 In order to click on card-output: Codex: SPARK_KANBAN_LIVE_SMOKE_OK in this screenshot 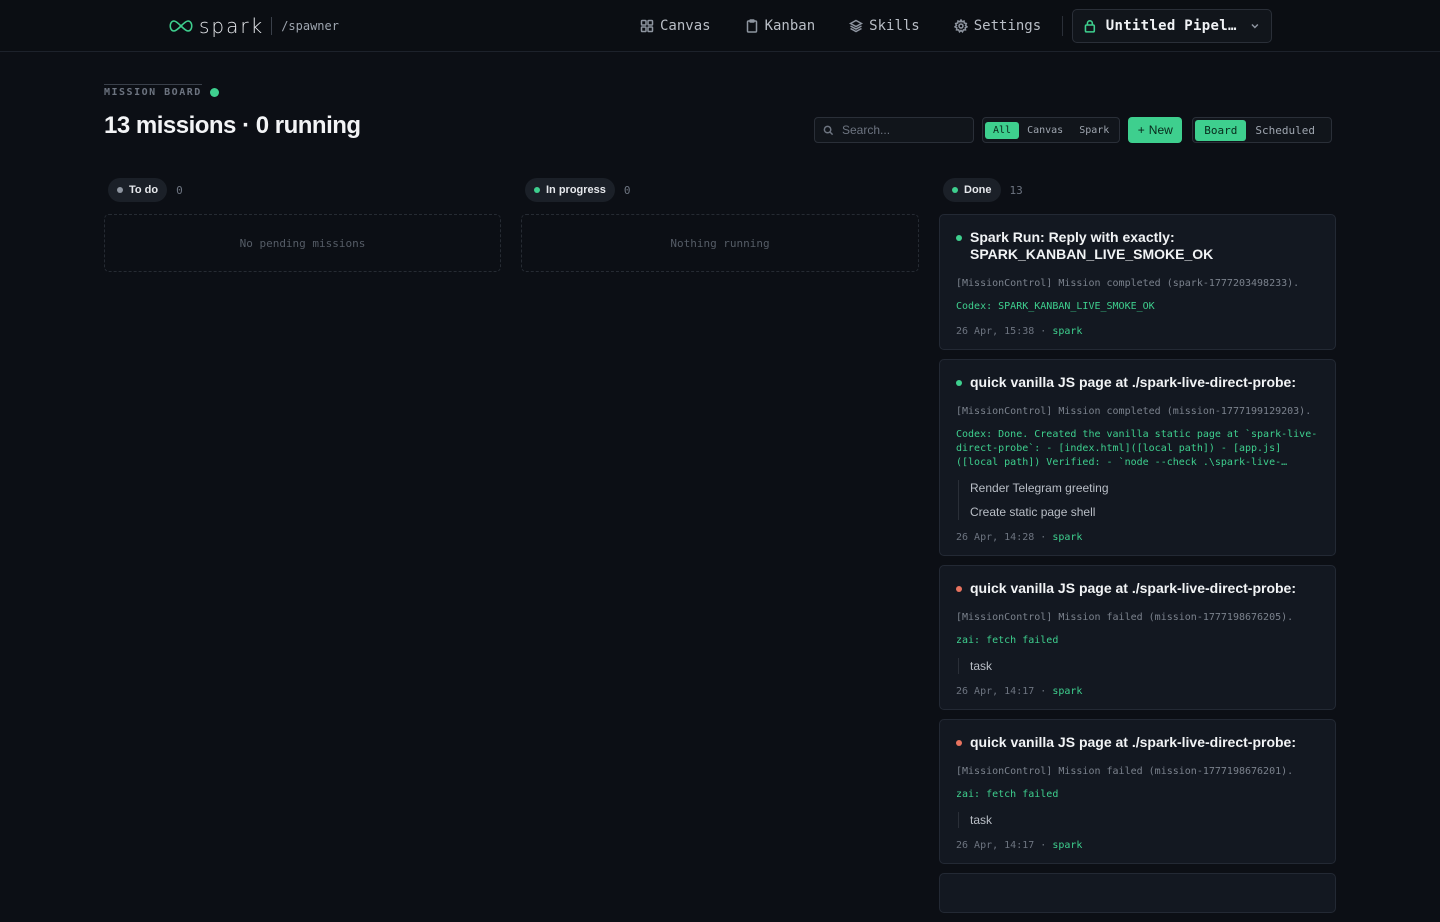, I will do `click(1055, 306)`.